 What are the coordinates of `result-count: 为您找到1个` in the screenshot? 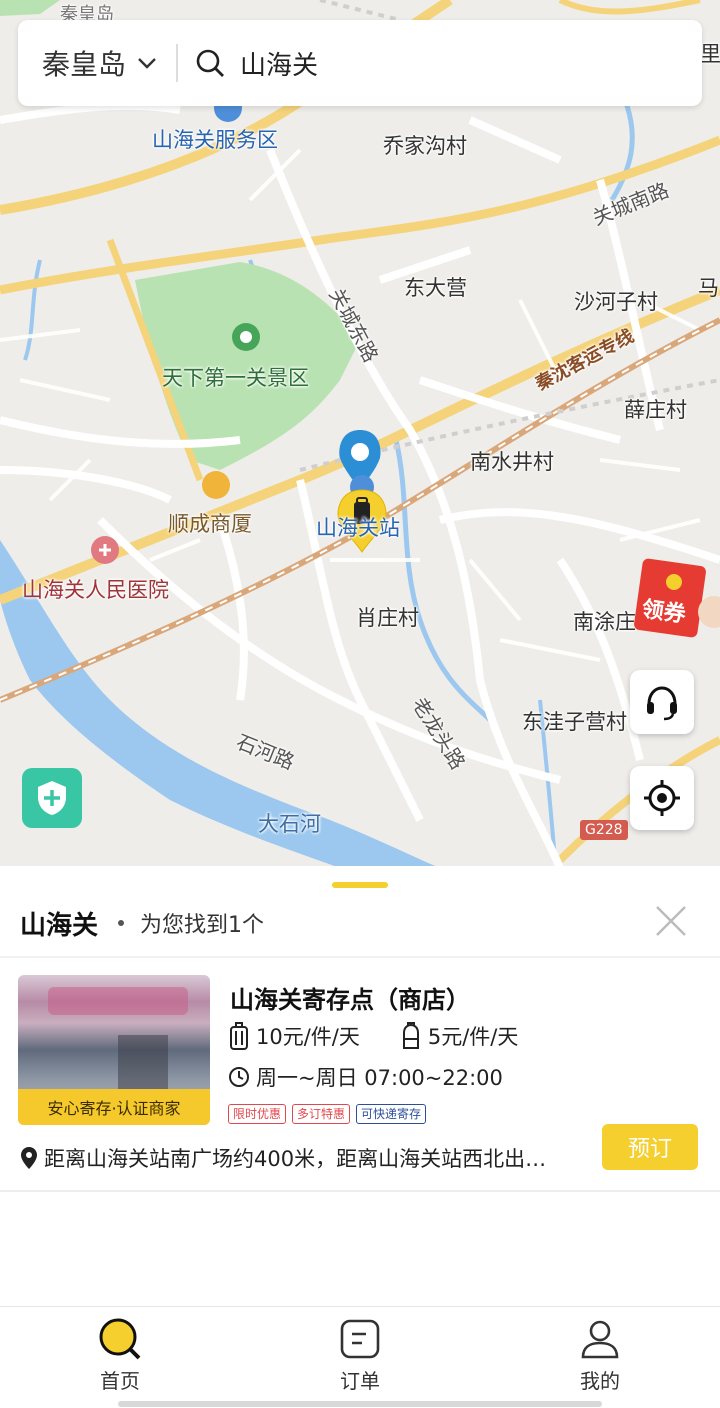 It's located at (202, 925).